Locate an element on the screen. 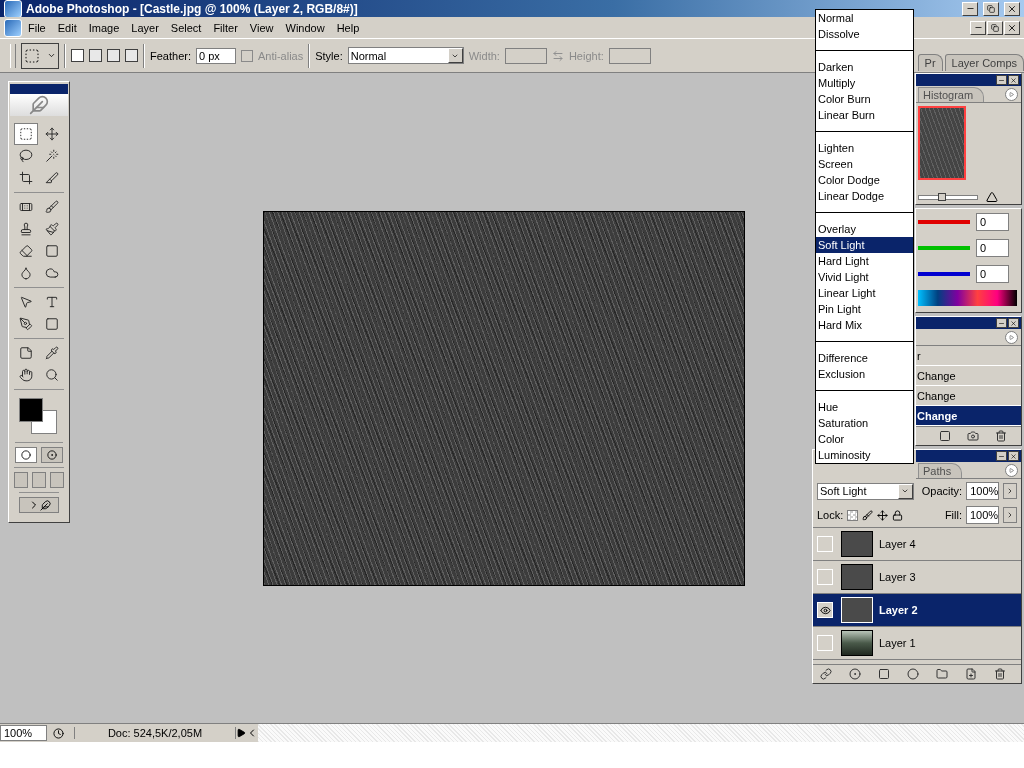 The width and height of the screenshot is (1024, 768). rectangle-icon is located at coordinates (52, 324).